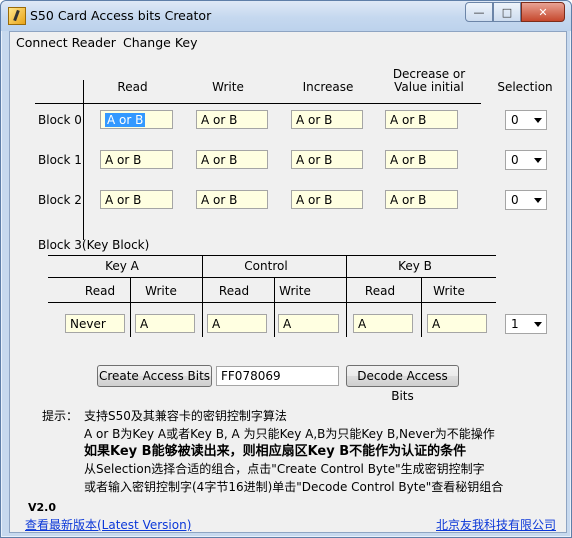 This screenshot has height=538, width=572. What do you see at coordinates (228, 87) in the screenshot?
I see `header-write: Write` at bounding box center [228, 87].